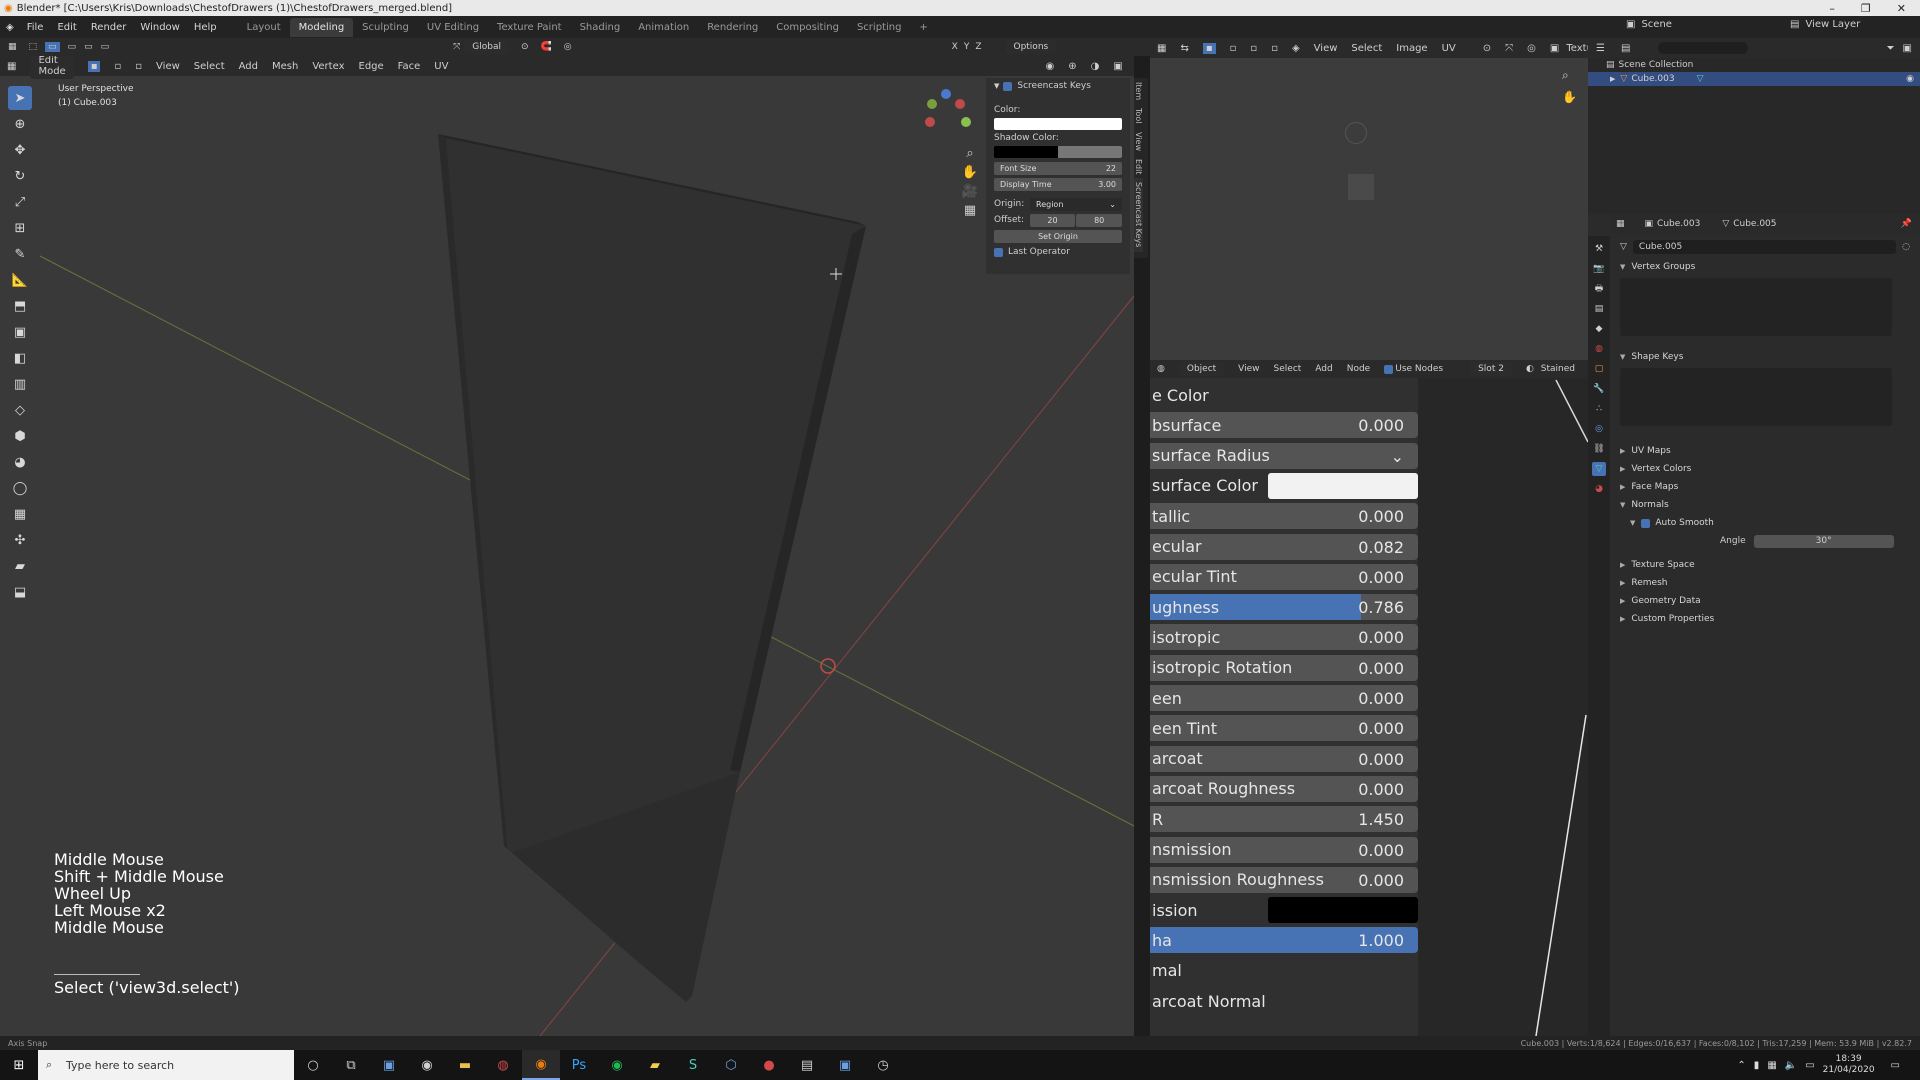 This screenshot has width=1920, height=1080. Describe the element at coordinates (1326, 48) in the screenshot. I see `image-menu-view: View` at that location.